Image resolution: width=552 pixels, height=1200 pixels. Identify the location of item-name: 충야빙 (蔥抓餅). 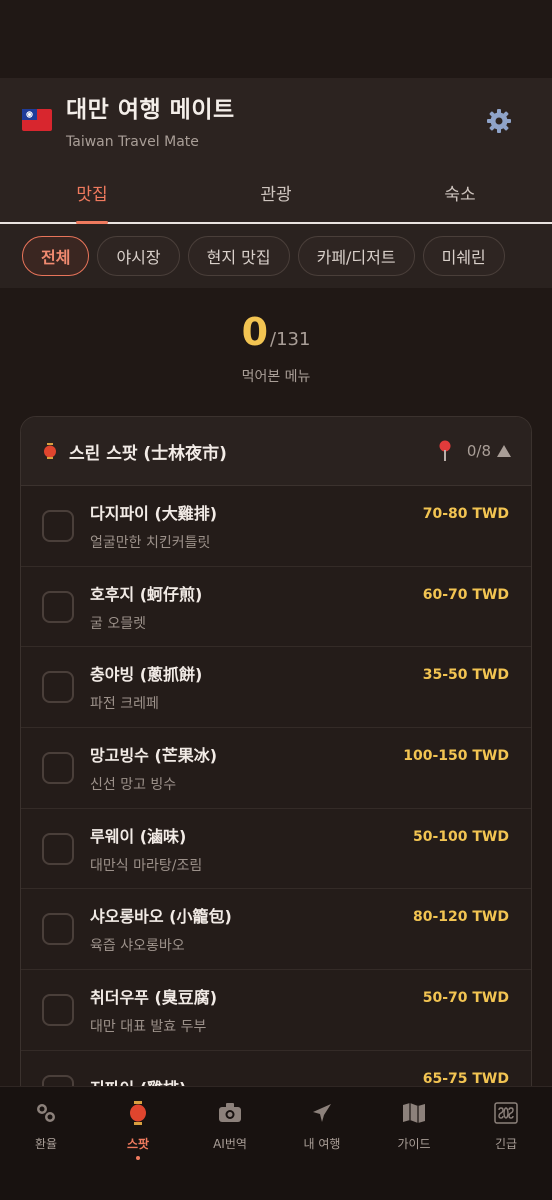
(146, 675).